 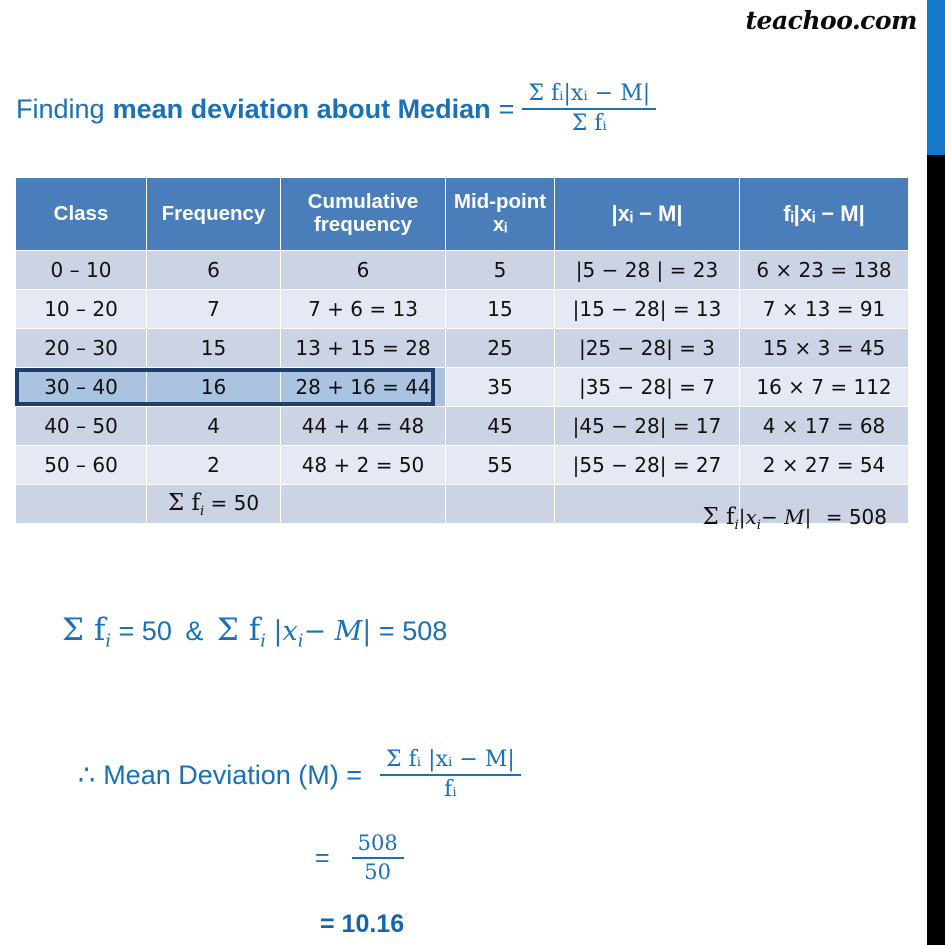 I want to click on cell-total-frequency: Σ fi = 50, so click(x=213, y=504).